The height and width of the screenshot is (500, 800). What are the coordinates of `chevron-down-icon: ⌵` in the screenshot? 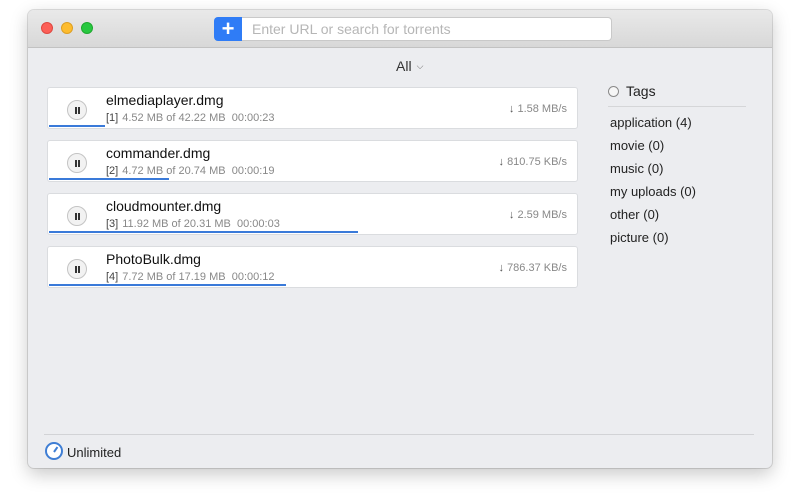 It's located at (420, 65).